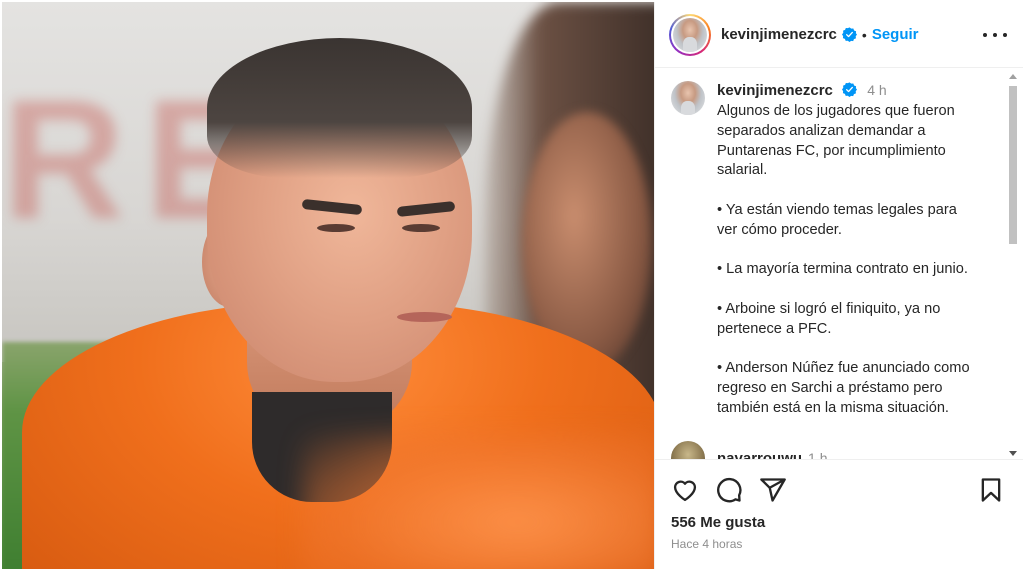 This screenshot has height=571, width=1024. What do you see at coordinates (775, 90) in the screenshot?
I see `caption-username: kevinjimenezcrc` at bounding box center [775, 90].